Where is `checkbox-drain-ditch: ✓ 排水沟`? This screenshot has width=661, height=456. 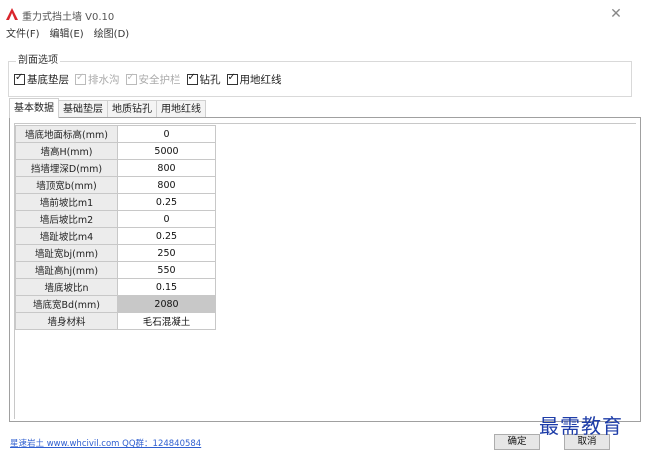
checkbox-drain-ditch: ✓ 排水沟 is located at coordinates (97, 79).